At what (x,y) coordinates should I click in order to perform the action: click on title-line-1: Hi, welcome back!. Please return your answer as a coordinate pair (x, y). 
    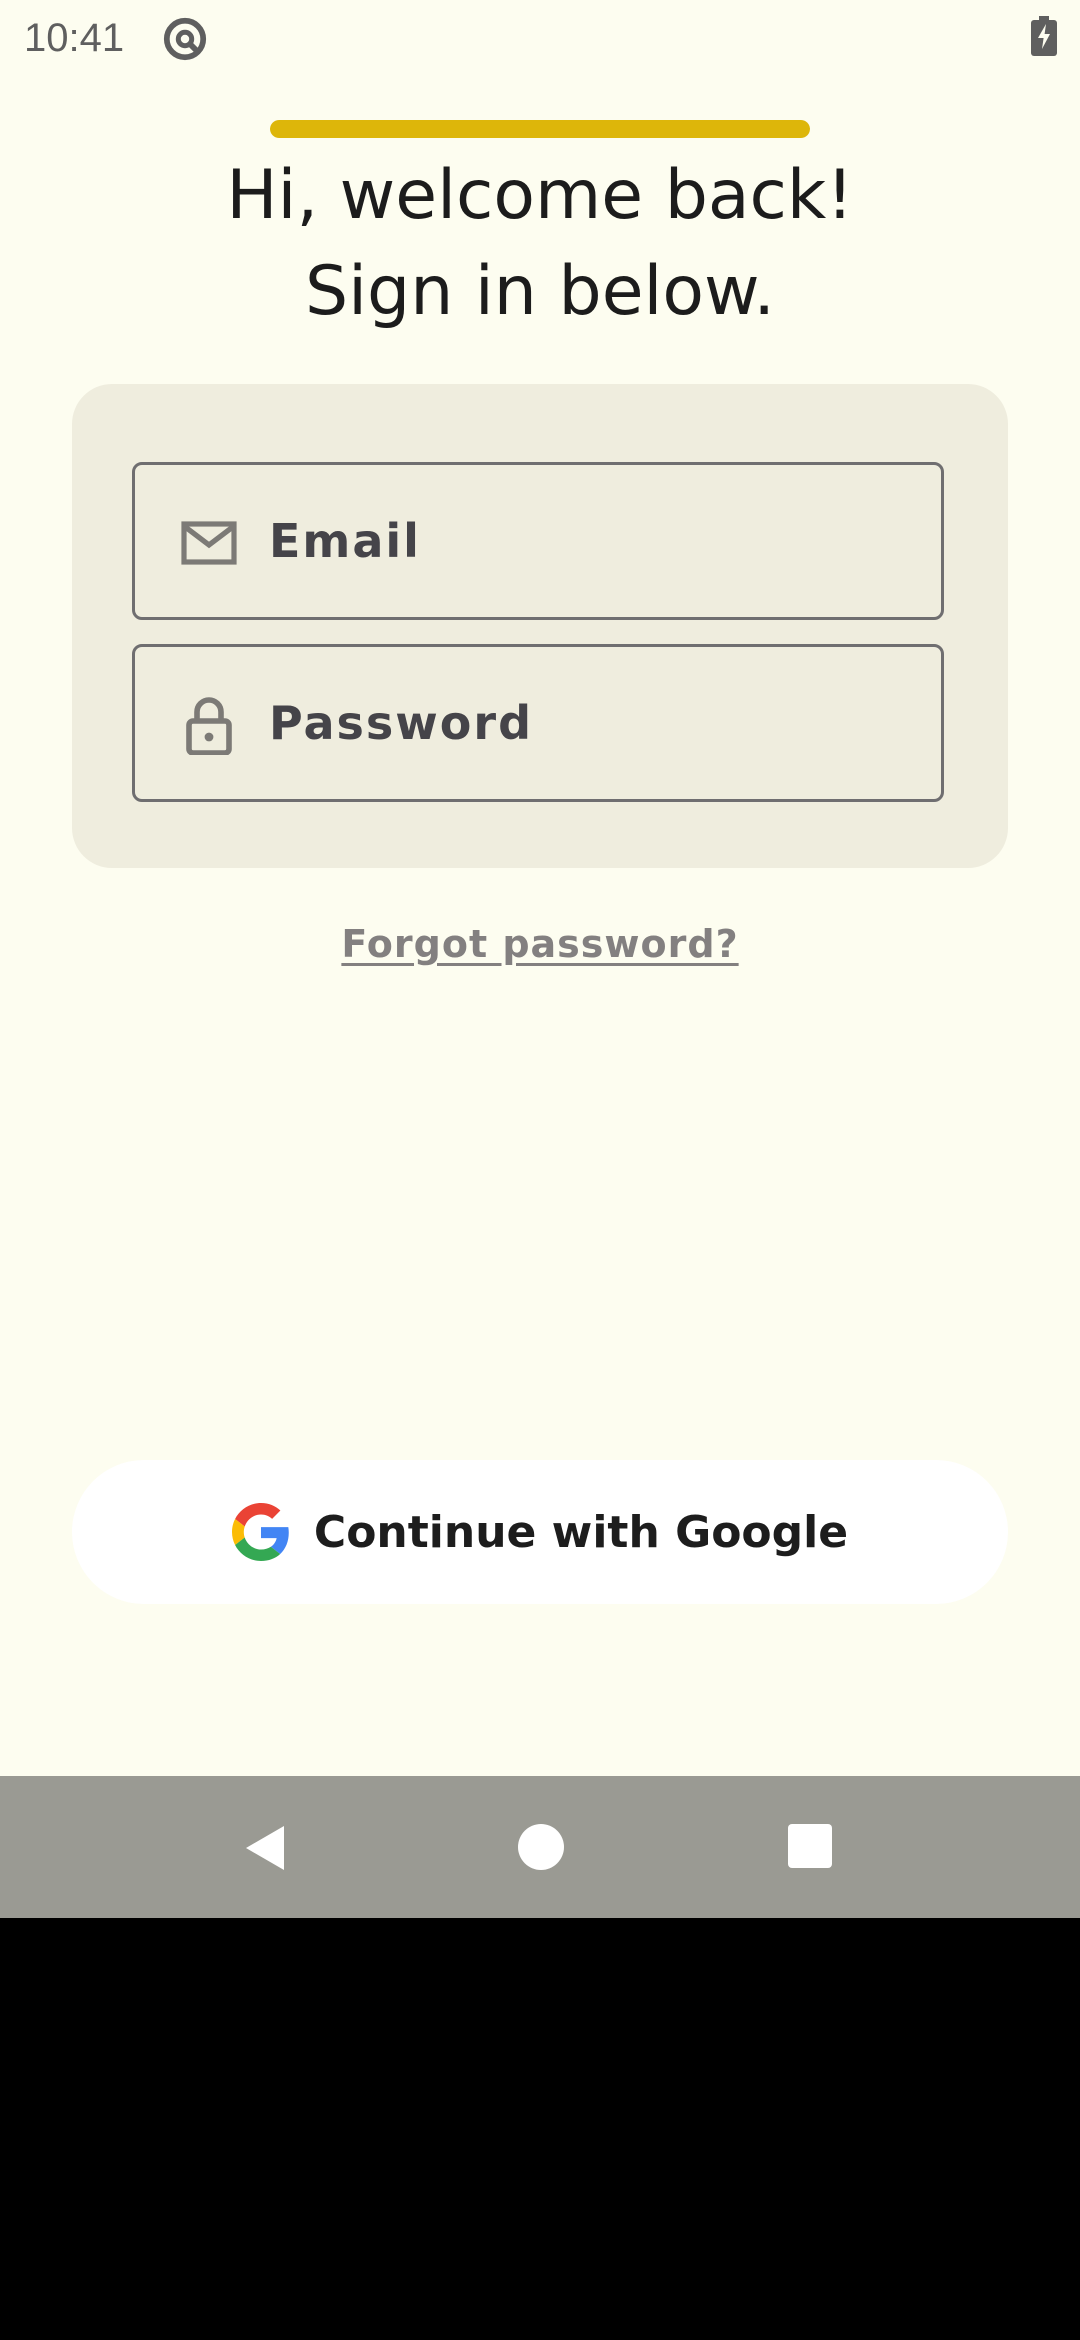
    Looking at the image, I should click on (540, 195).